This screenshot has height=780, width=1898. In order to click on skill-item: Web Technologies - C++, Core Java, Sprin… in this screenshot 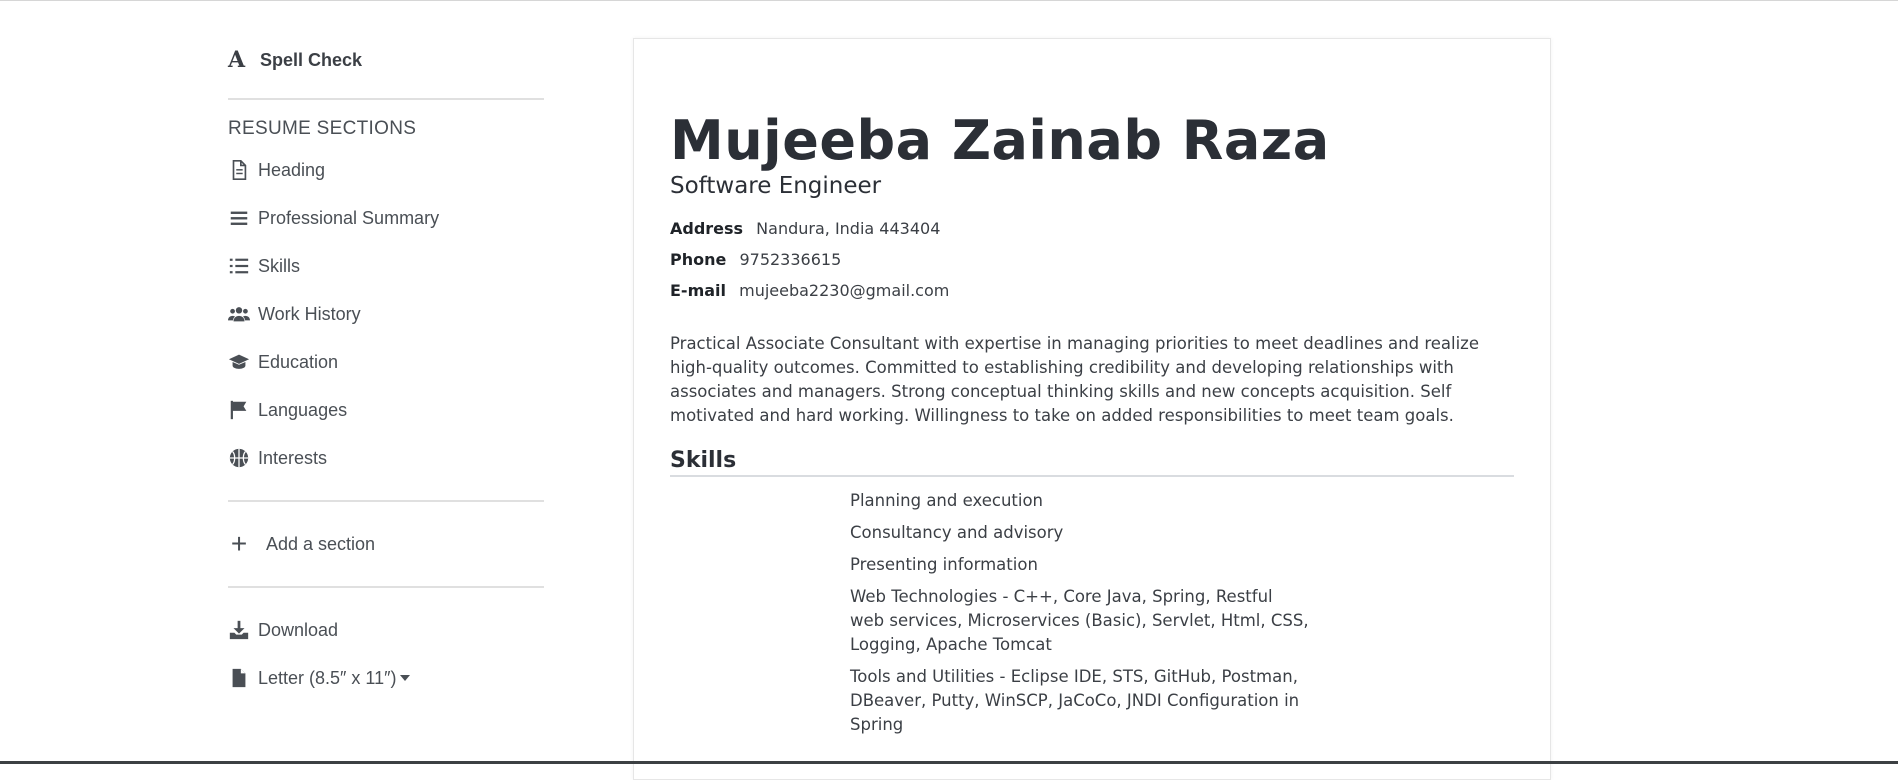, I will do `click(1079, 620)`.